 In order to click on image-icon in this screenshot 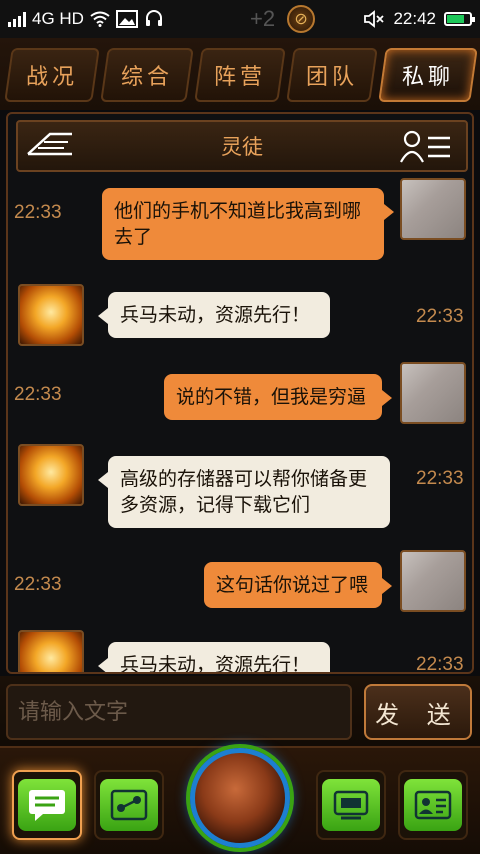, I will do `click(126, 19)`.